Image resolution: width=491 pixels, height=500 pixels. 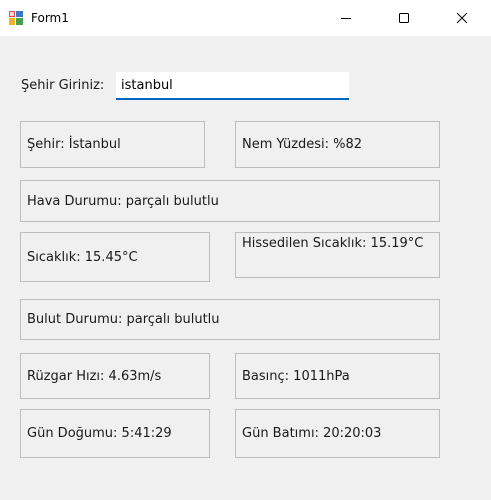 I want to click on minimize-button, so click(x=346, y=18).